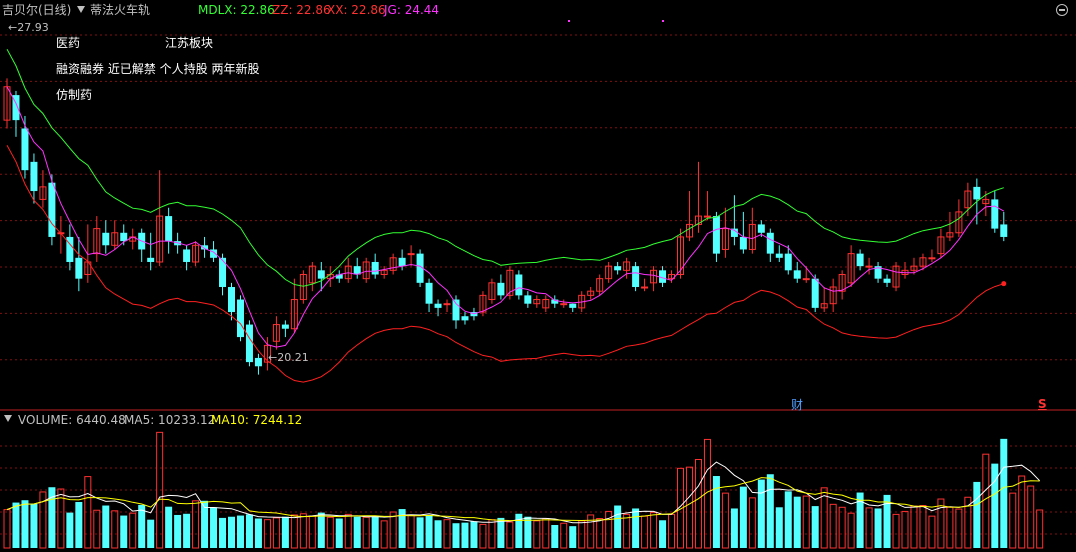  I want to click on volume-dropdown-icon, so click(8, 418).